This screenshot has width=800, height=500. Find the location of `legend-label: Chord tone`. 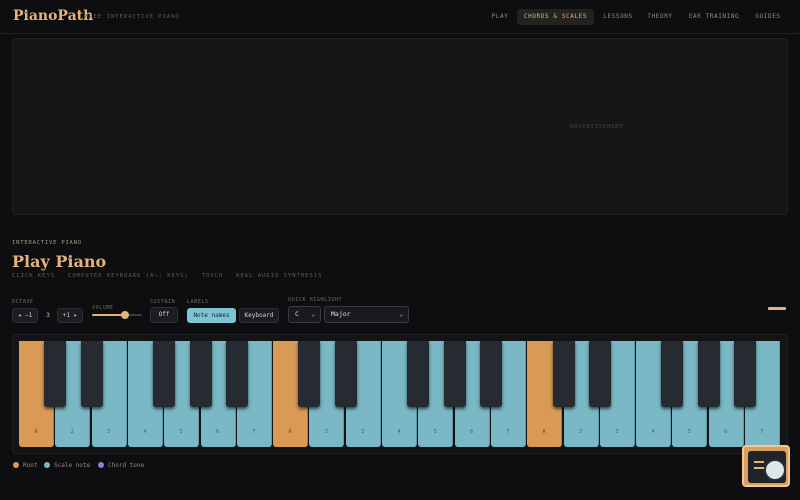

legend-label: Chord tone is located at coordinates (126, 465).